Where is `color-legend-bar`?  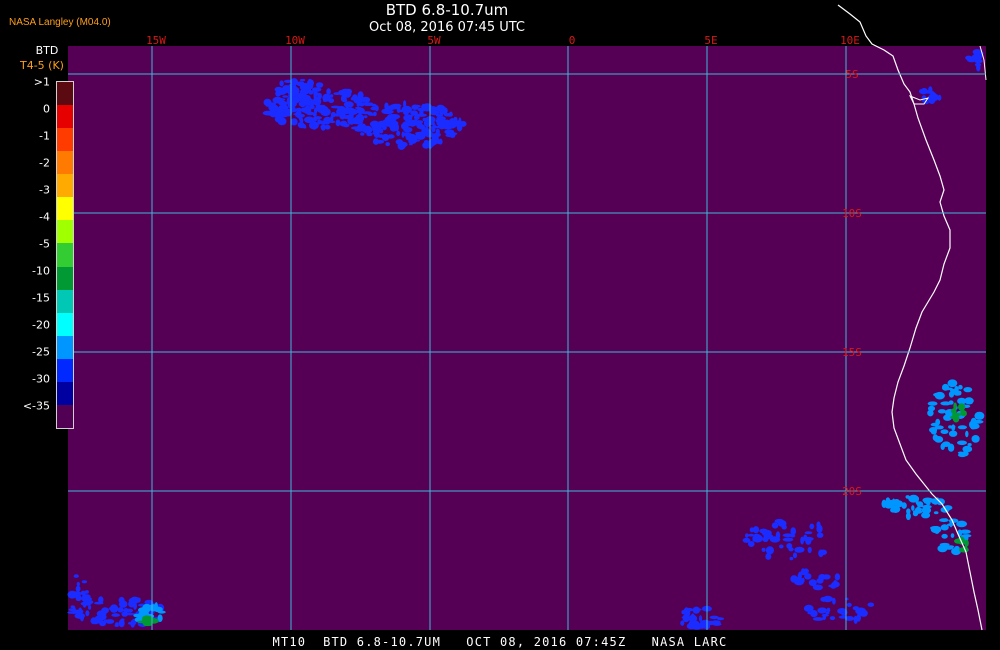
color-legend-bar is located at coordinates (65, 255).